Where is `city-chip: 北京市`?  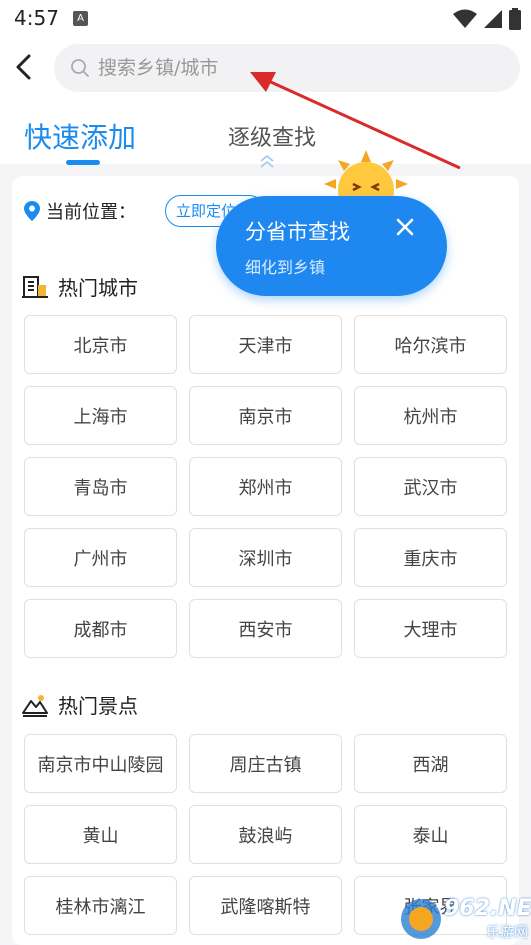
city-chip: 北京市 is located at coordinates (100, 344).